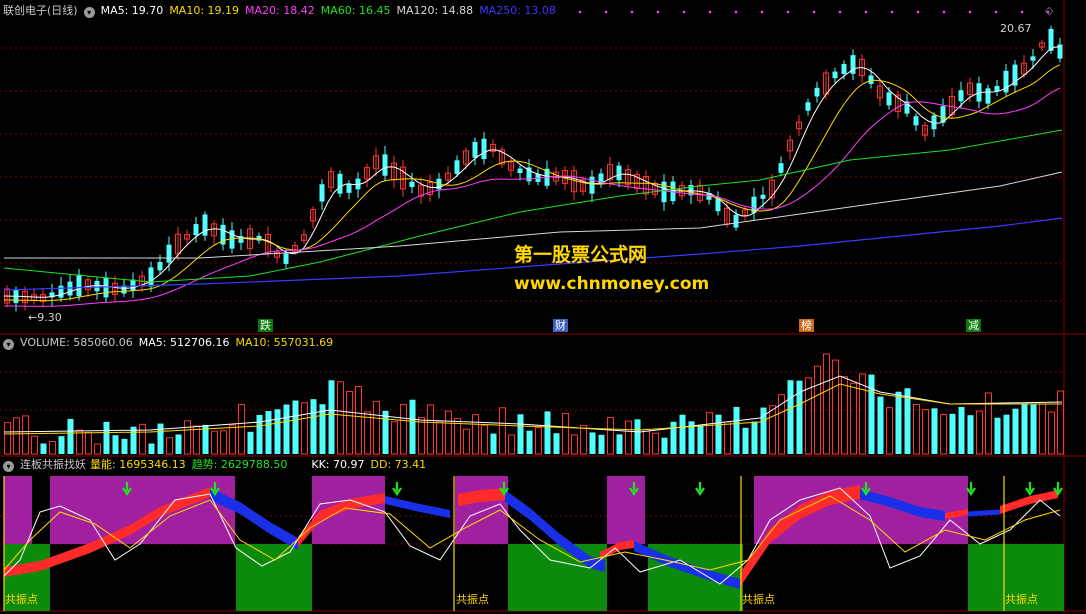  I want to click on volume-value: VOLUME: 585060.06, so click(76, 342).